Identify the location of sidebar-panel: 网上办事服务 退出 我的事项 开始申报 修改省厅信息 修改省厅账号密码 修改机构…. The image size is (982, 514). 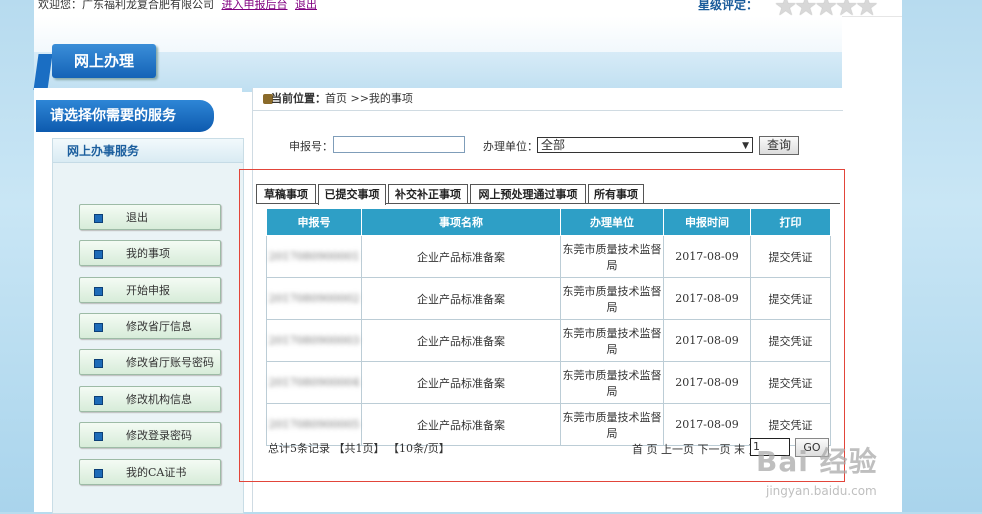
(148, 326).